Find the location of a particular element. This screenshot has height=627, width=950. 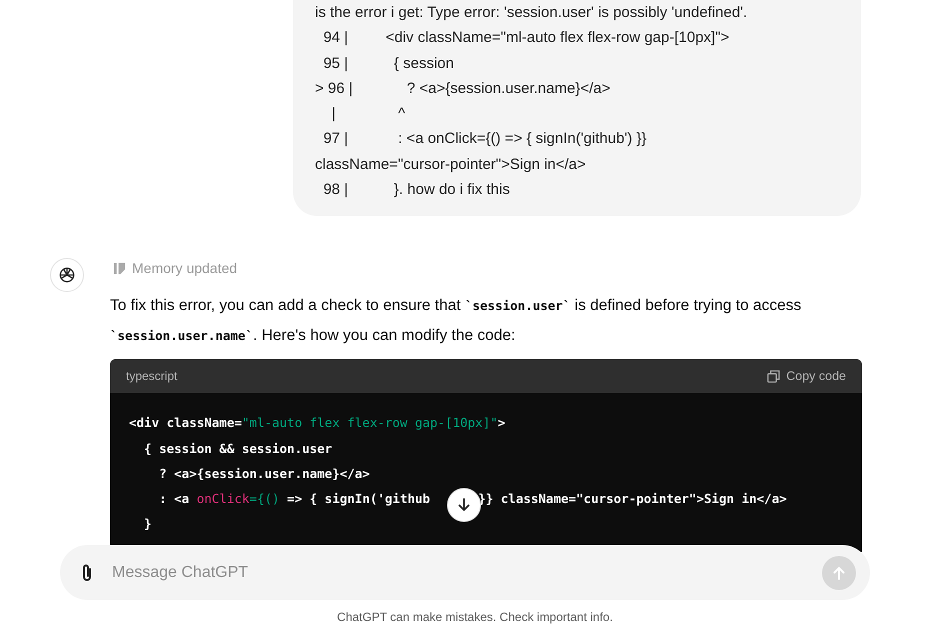

copy-code-button: Copy code is located at coordinates (806, 376).